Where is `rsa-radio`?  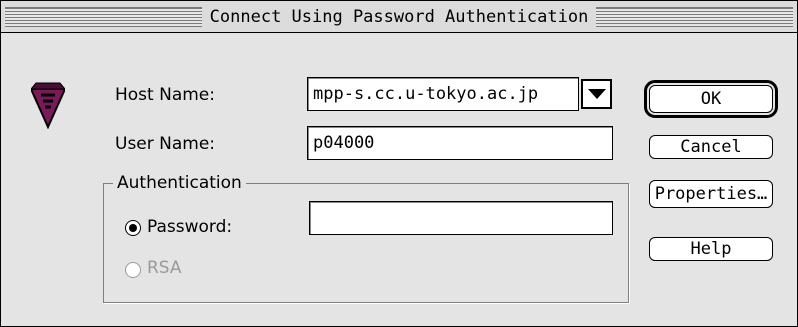
rsa-radio is located at coordinates (133, 270).